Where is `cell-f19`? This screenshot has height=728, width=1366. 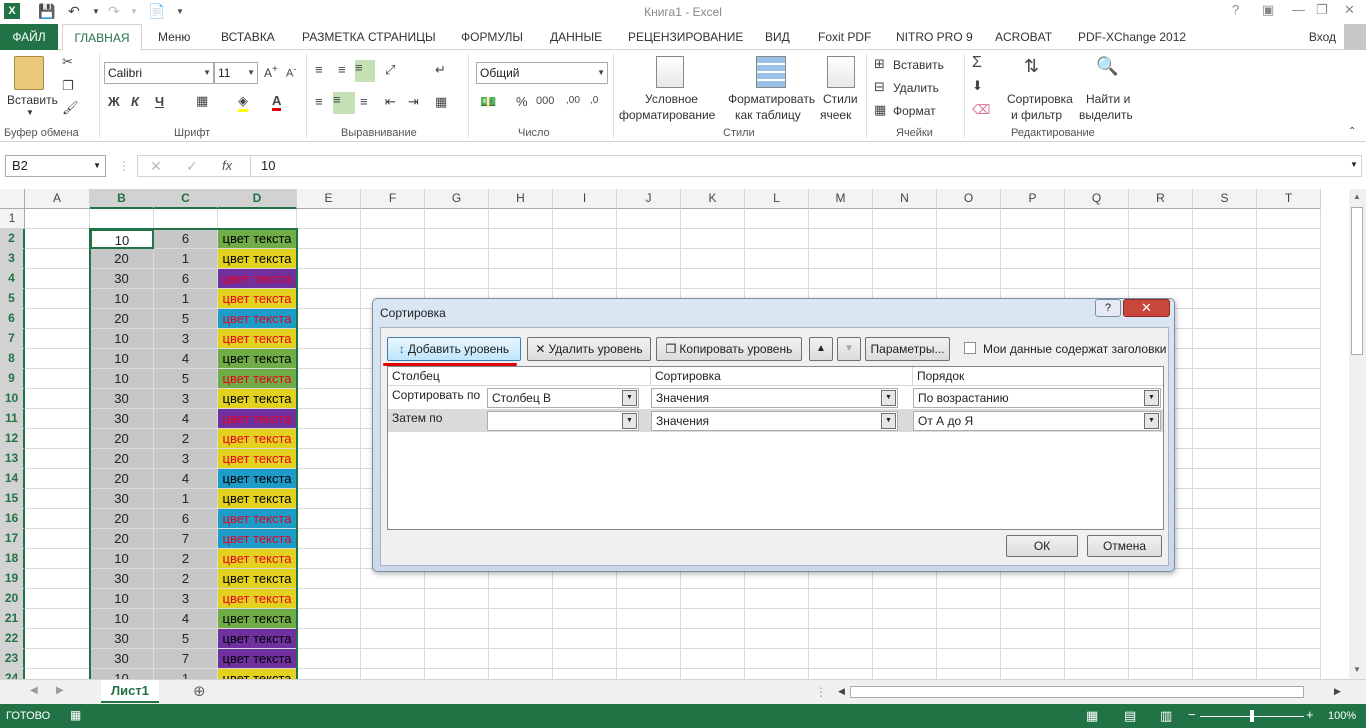
cell-f19 is located at coordinates (393, 579).